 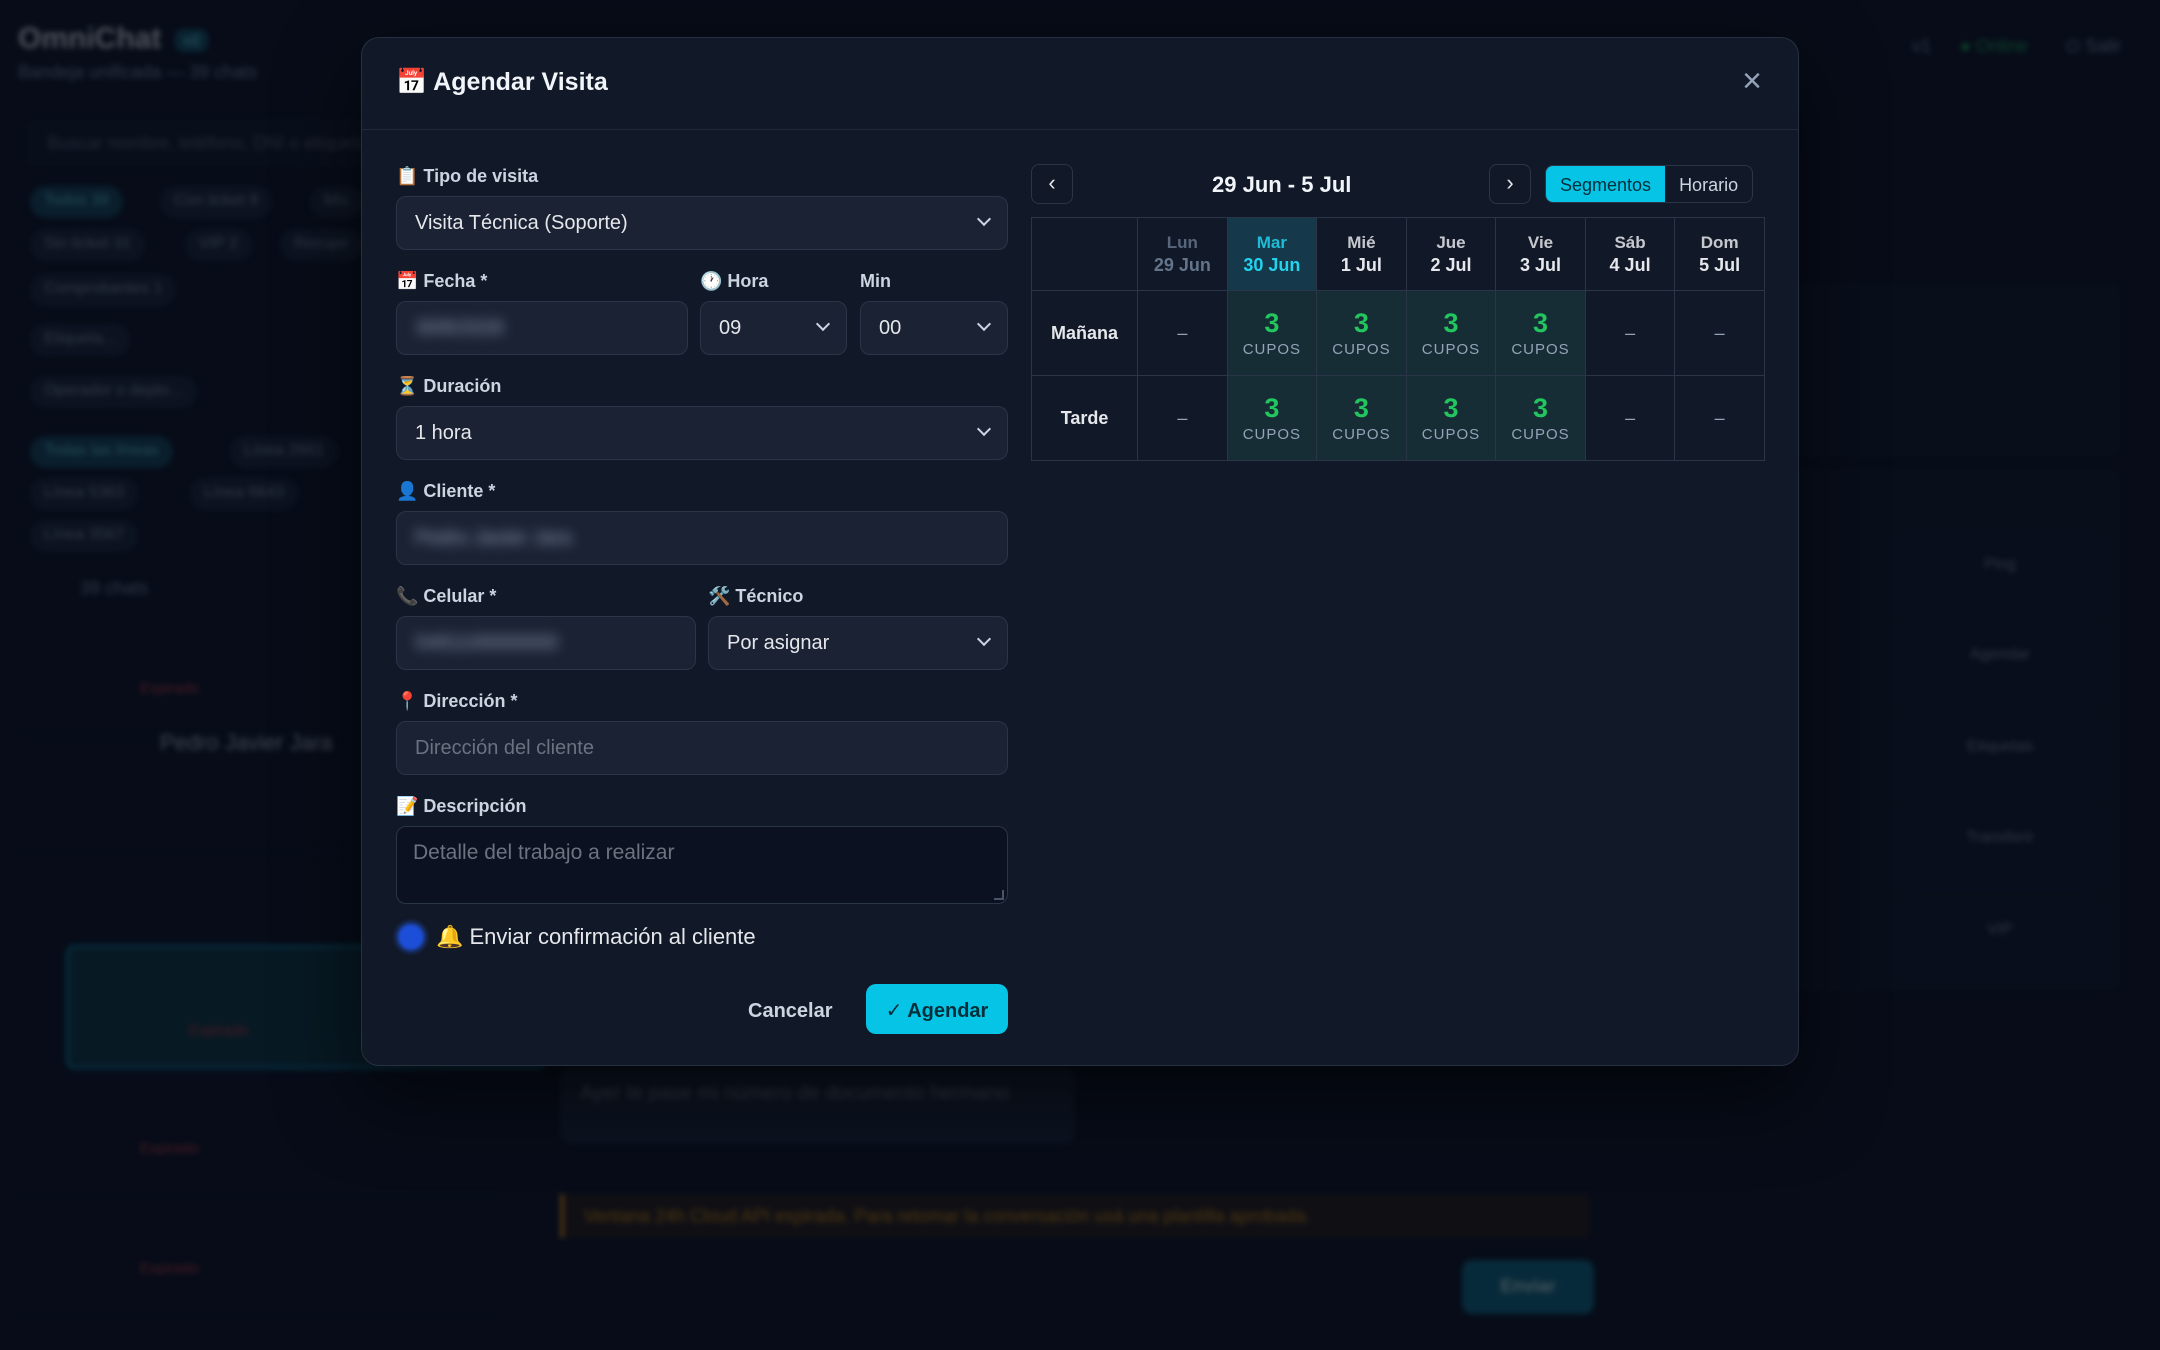 I want to click on resize-handle, so click(x=999, y=895).